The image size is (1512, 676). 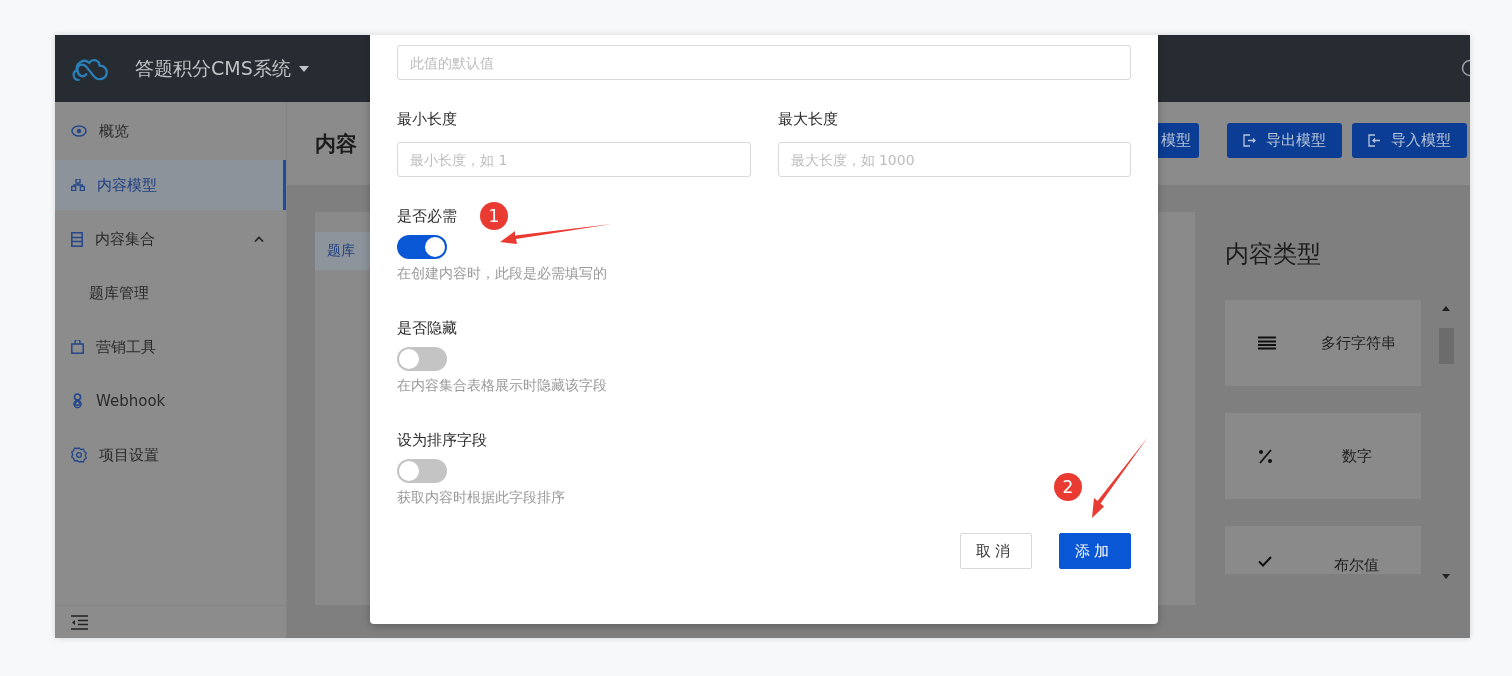 What do you see at coordinates (1095, 551) in the screenshot?
I see `add-button: 添加` at bounding box center [1095, 551].